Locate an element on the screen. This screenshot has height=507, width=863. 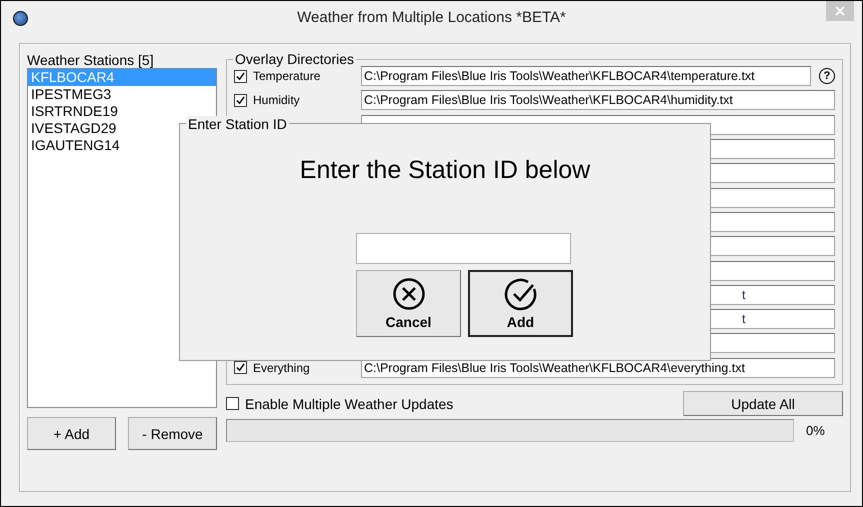
station-item: IPESTMEG3 is located at coordinates (122, 94).